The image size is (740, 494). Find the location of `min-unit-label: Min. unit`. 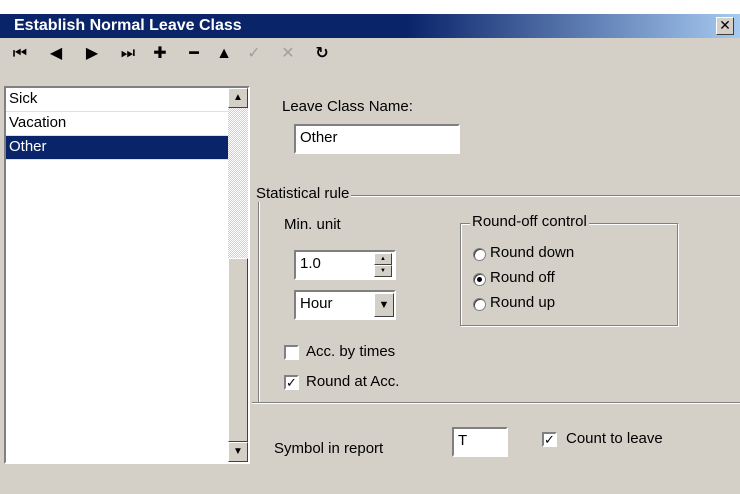

min-unit-label: Min. unit is located at coordinates (312, 224).